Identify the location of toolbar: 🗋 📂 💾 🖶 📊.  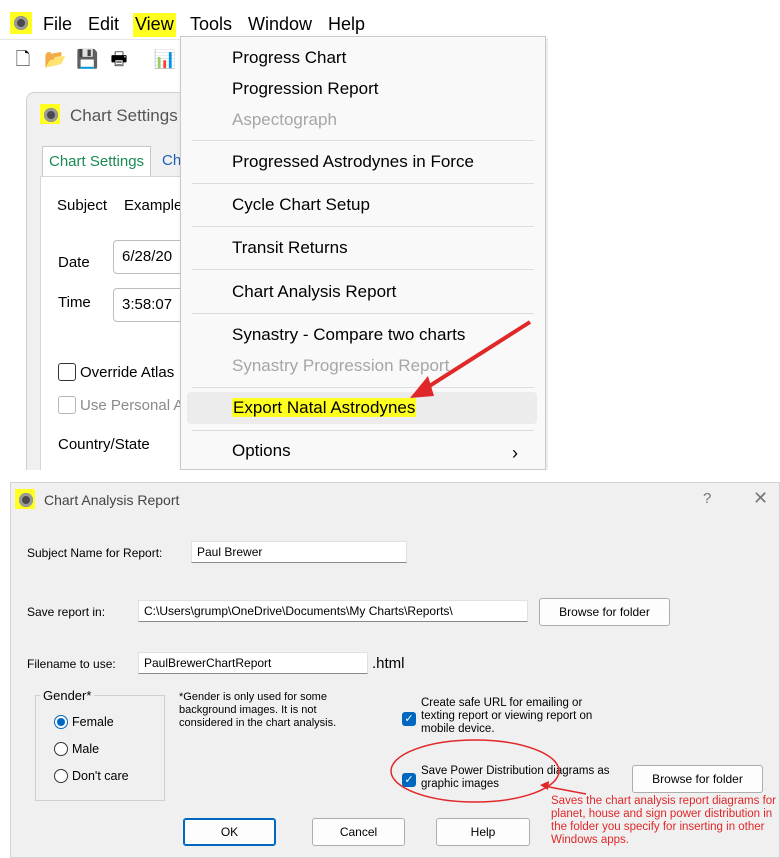
(95, 60).